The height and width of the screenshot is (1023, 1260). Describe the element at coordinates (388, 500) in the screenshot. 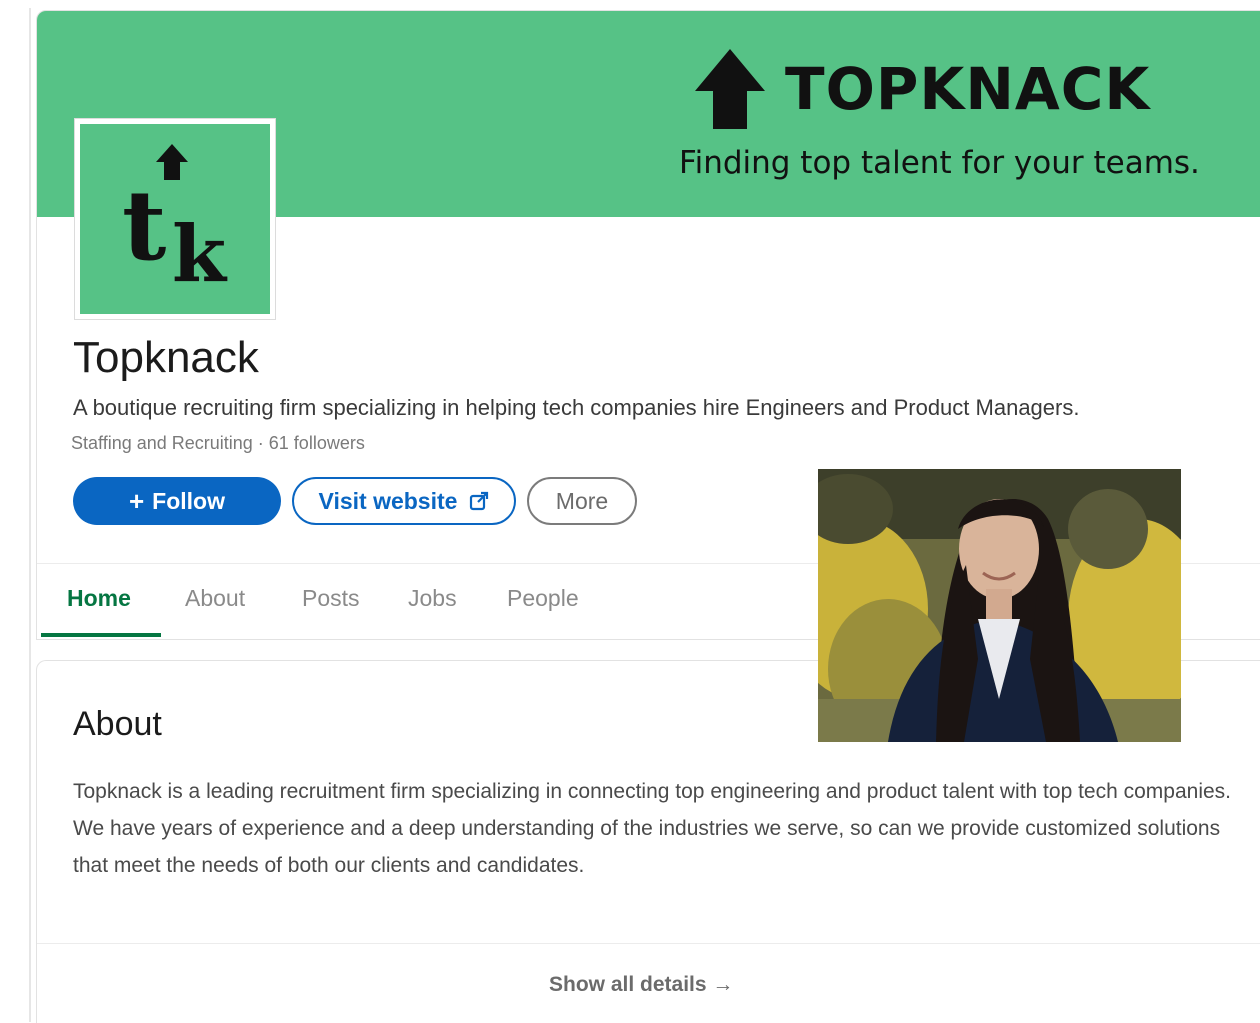

I see `visit-website-label: Visit website` at that location.